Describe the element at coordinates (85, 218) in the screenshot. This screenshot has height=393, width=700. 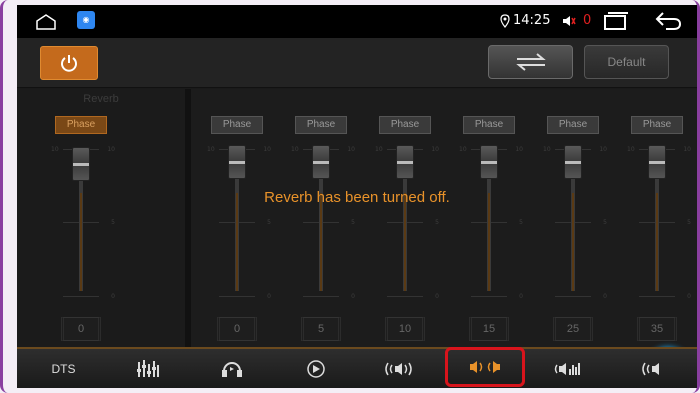
I see `reverb-channel-strip: Phase 10 10 5 0 0` at that location.